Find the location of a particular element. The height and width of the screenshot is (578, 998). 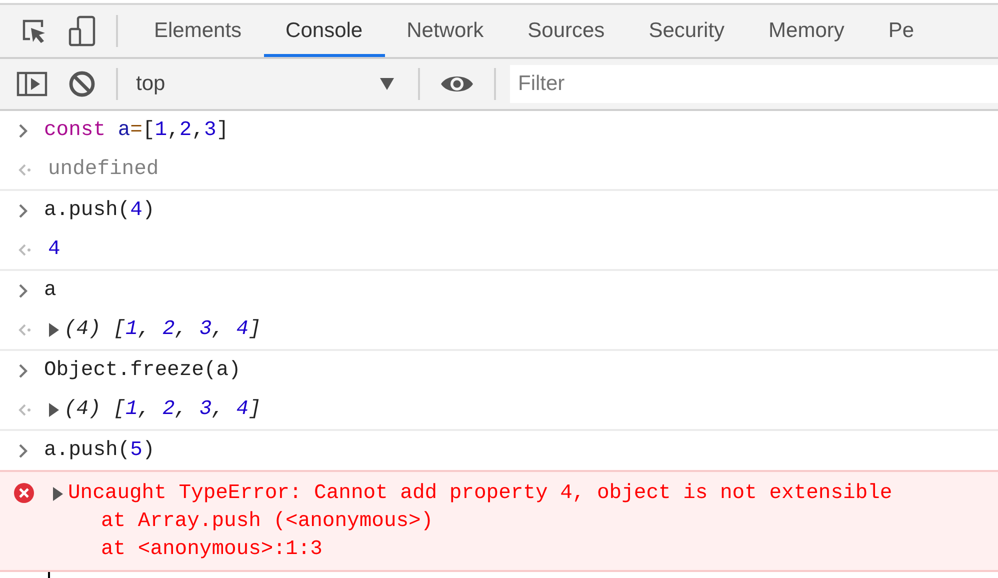

caret-icon is located at coordinates (387, 84).